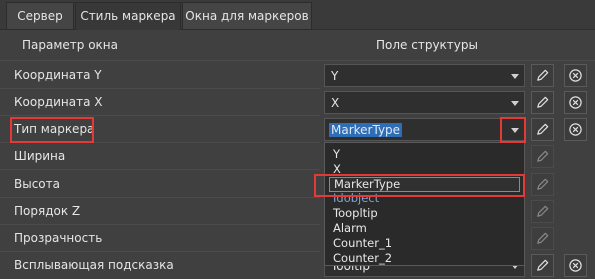 Image resolution: width=595 pixels, height=279 pixels. I want to click on highlight-dropdown-arrow, so click(513, 130).